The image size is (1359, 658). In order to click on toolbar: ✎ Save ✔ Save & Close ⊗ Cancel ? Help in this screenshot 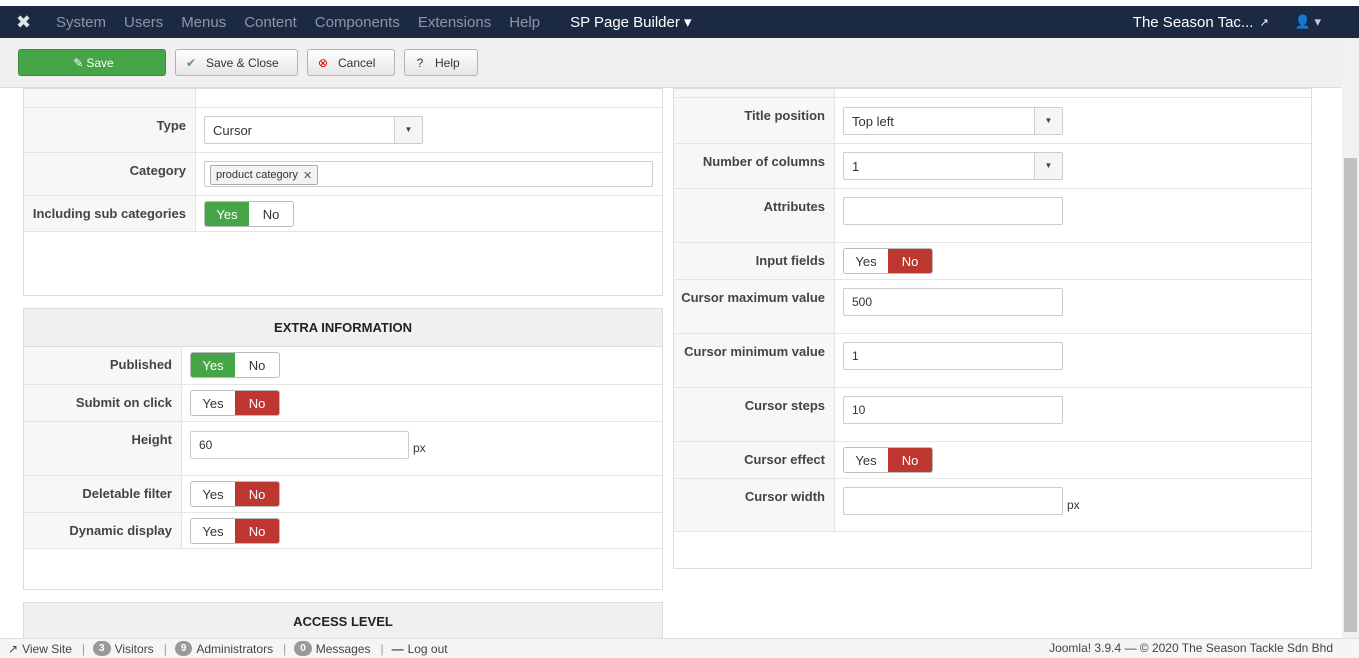, I will do `click(679, 63)`.